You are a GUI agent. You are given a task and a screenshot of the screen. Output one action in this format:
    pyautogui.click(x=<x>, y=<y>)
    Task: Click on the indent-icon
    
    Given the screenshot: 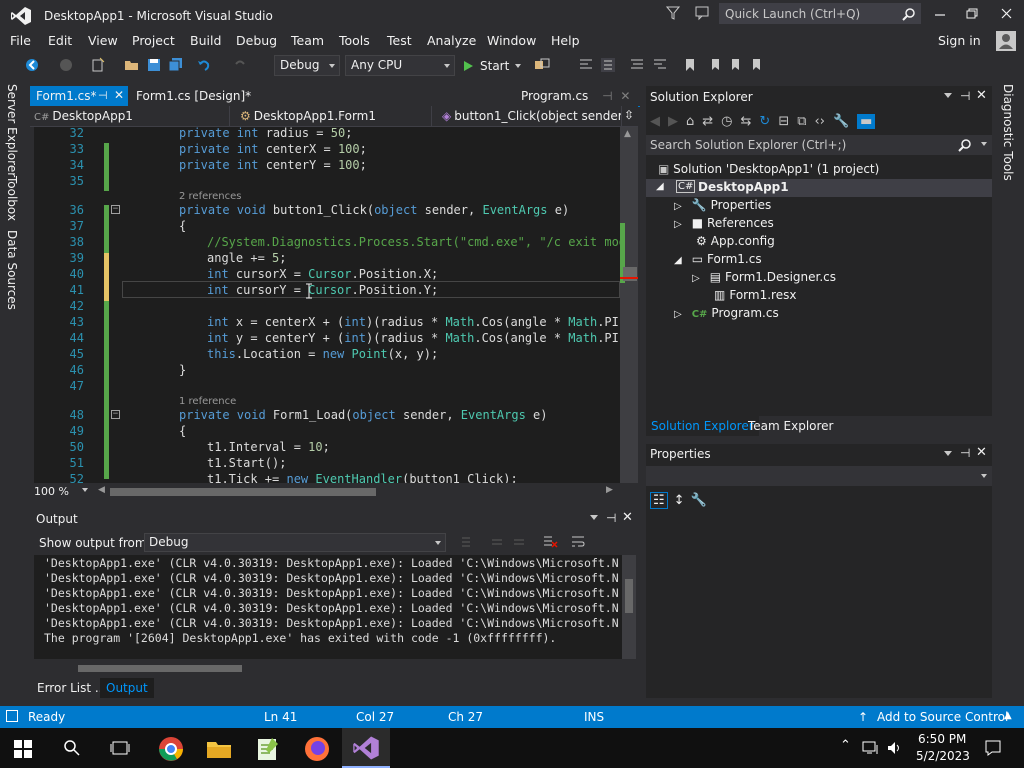 What is the action you would take?
    pyautogui.click(x=608, y=65)
    